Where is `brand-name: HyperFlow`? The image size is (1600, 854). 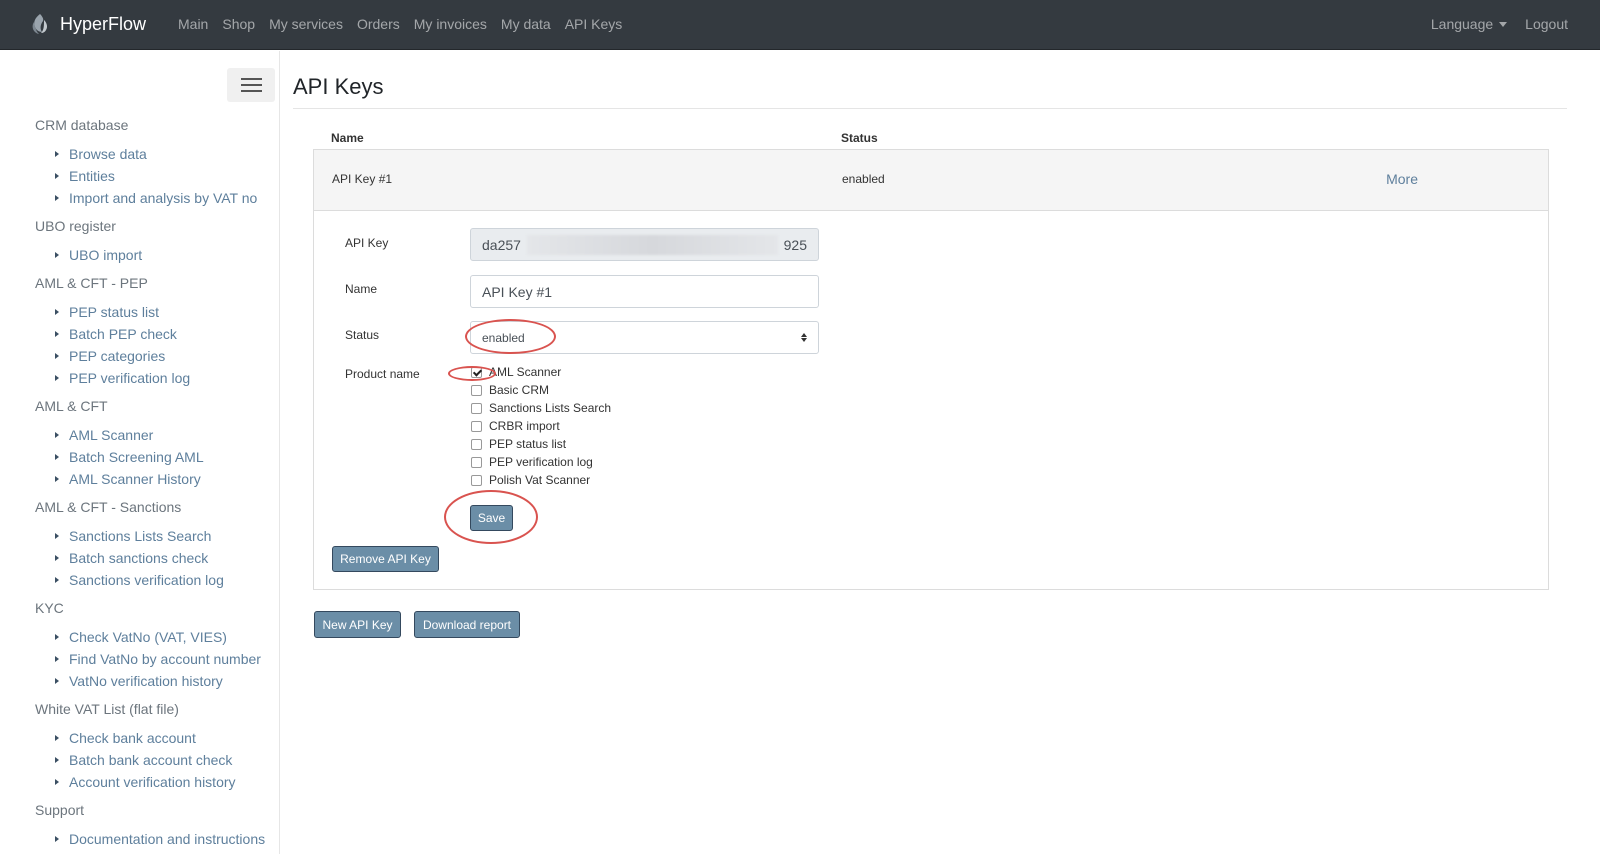
brand-name: HyperFlow is located at coordinates (103, 23).